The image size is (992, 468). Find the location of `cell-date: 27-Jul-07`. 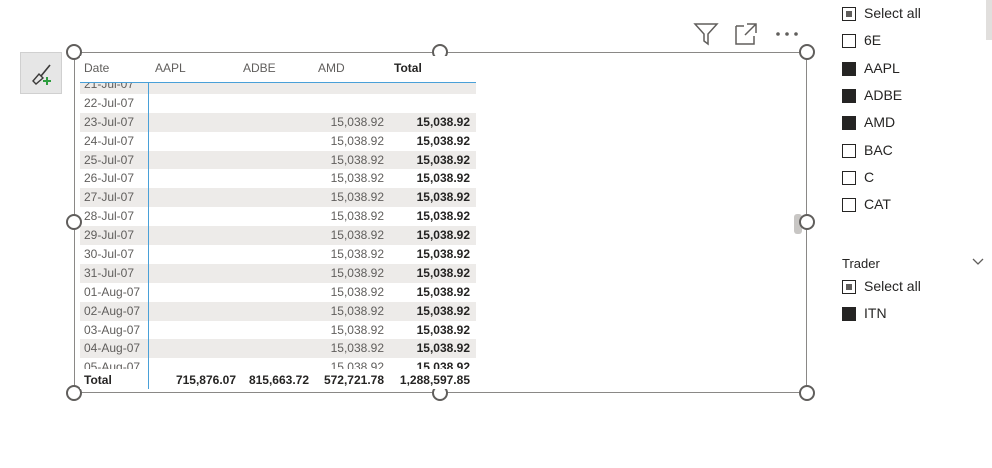

cell-date: 27-Jul-07 is located at coordinates (109, 197).